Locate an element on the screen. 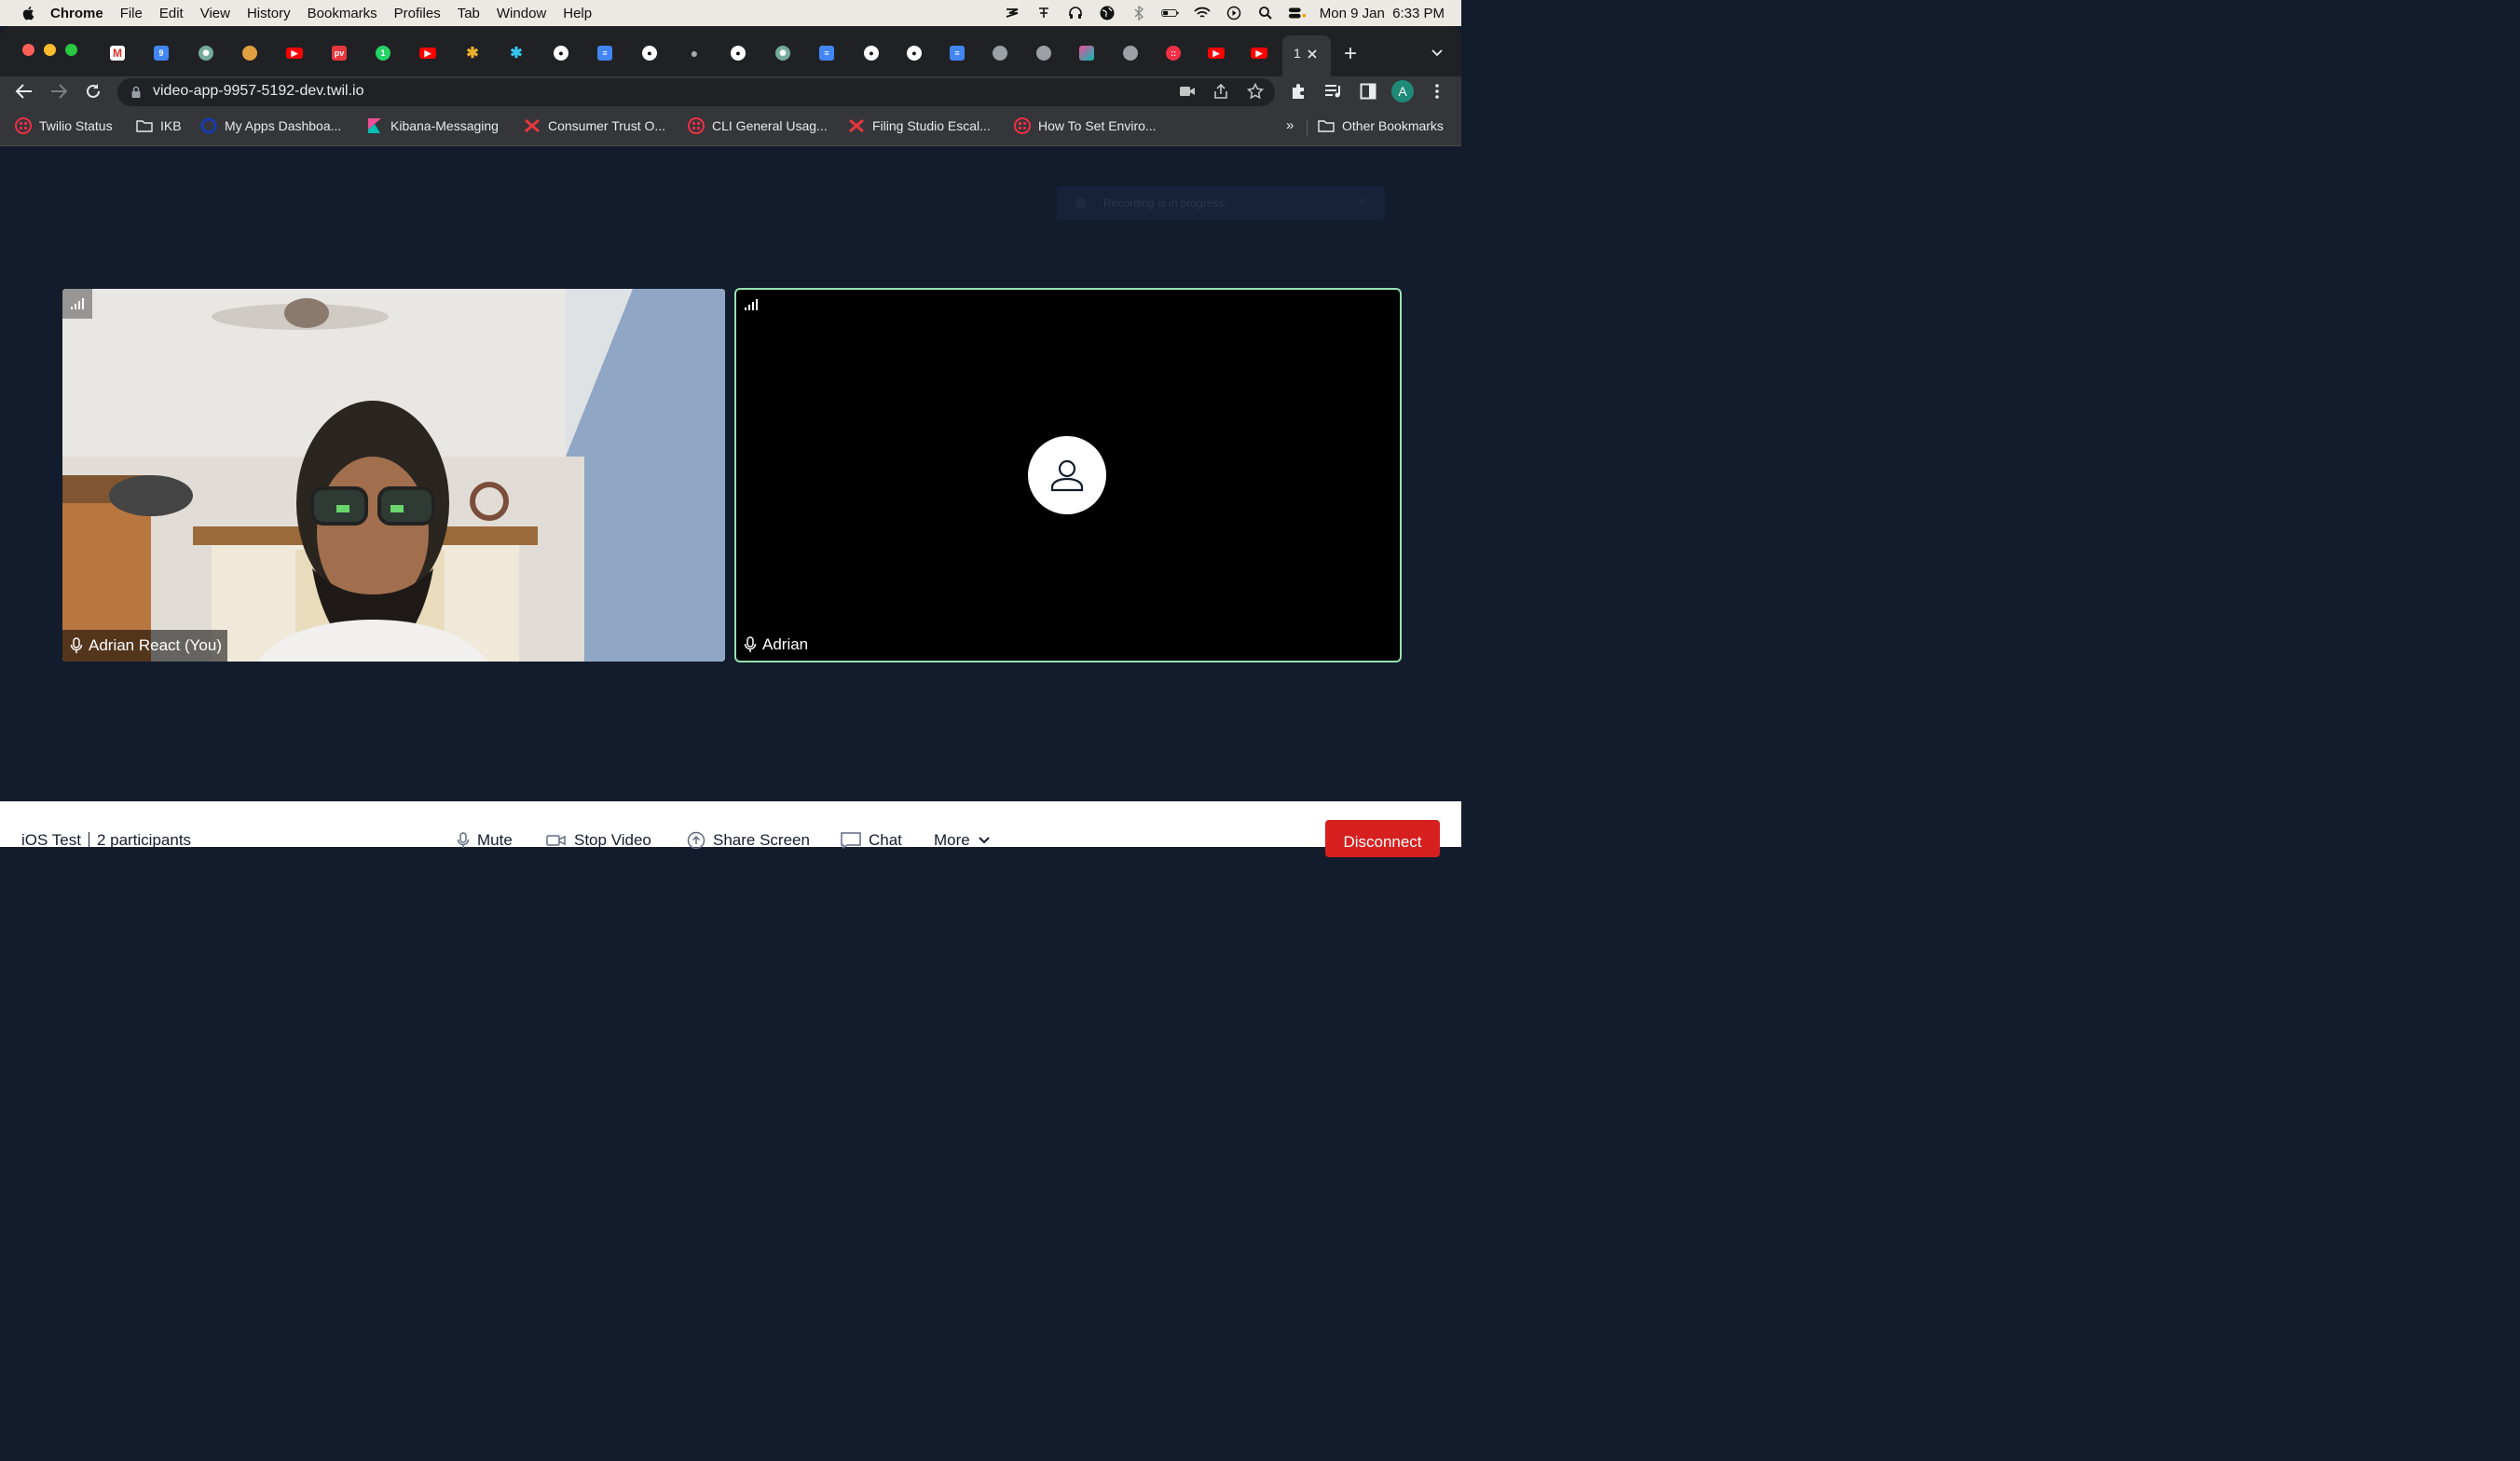 The height and width of the screenshot is (1461, 2520). active-tab: 1 is located at coordinates (1306, 55).